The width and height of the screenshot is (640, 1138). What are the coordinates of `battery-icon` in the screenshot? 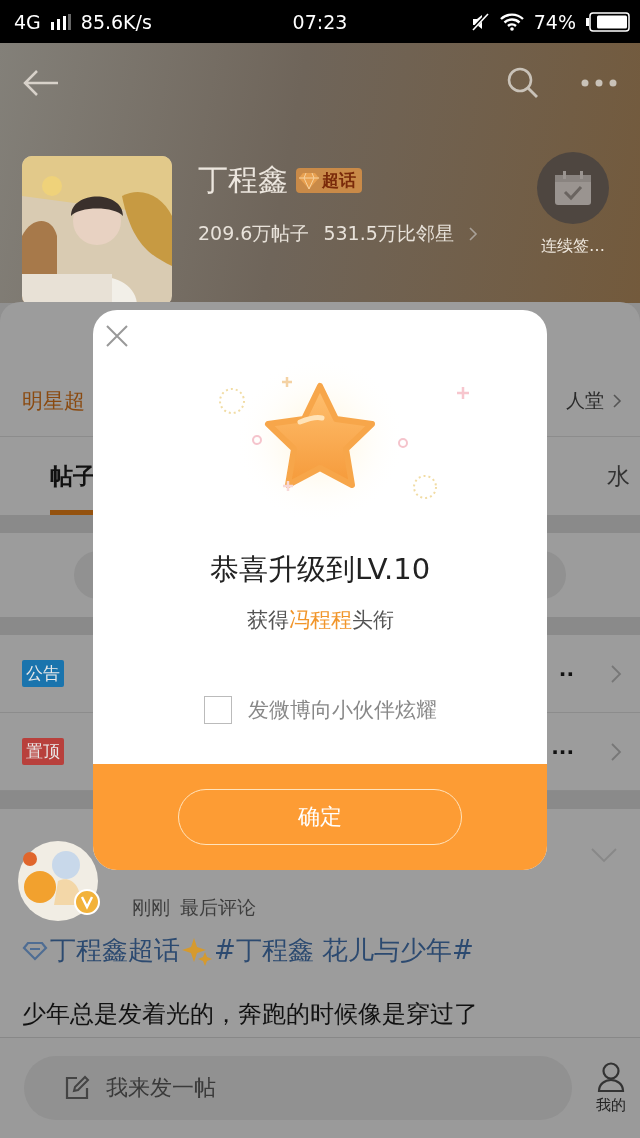 It's located at (608, 21).